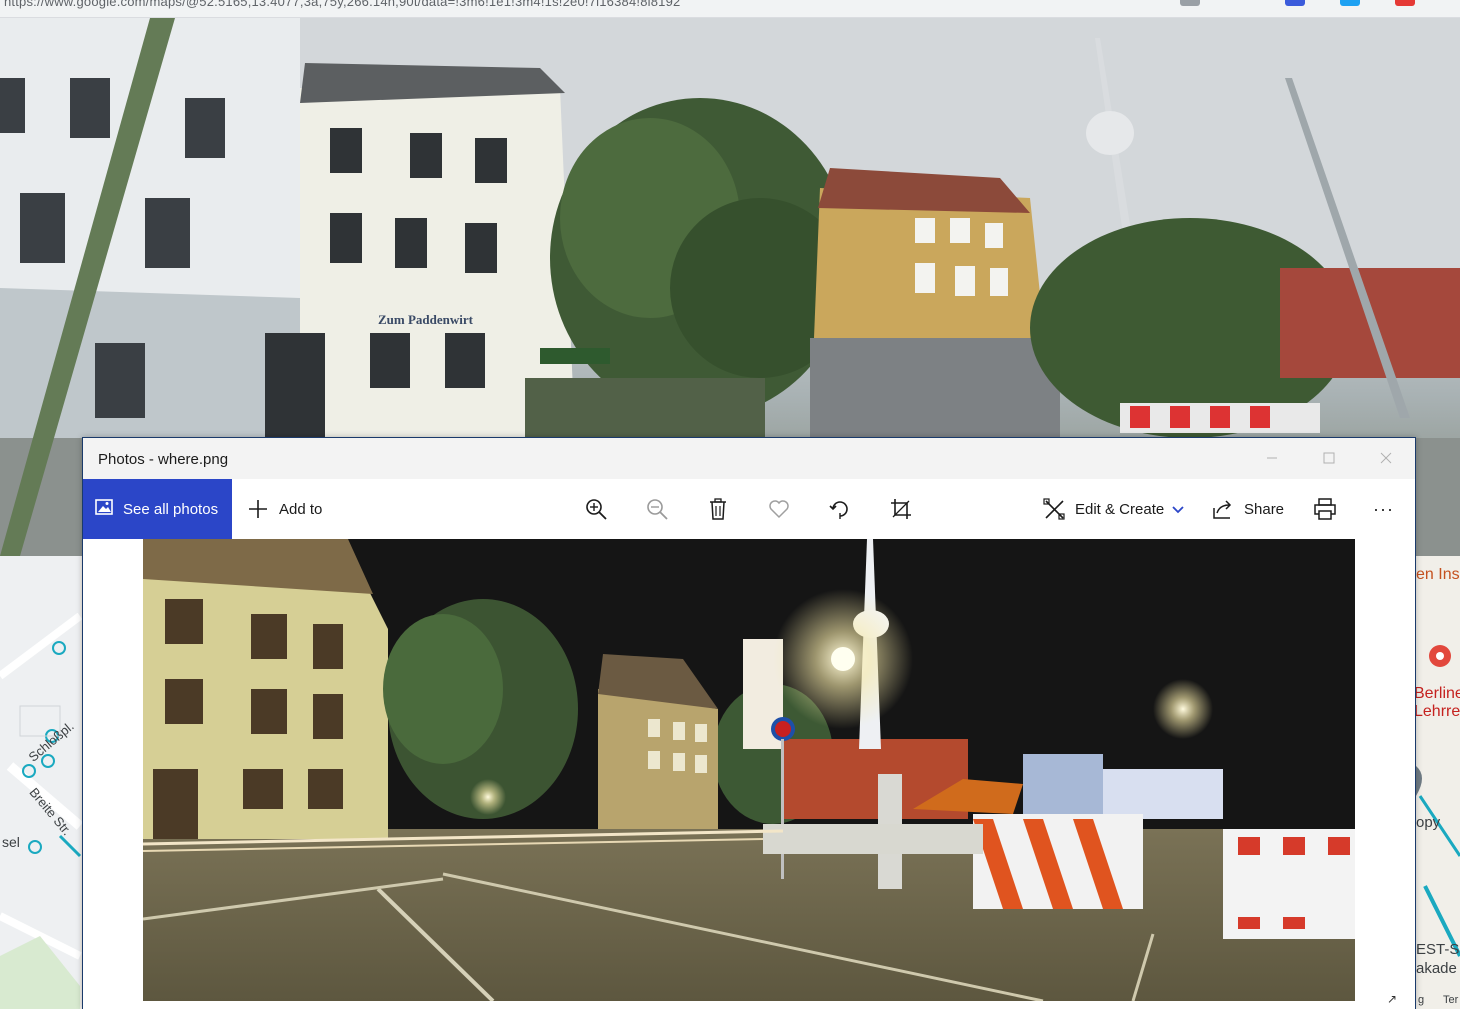 The height and width of the screenshot is (1009, 1460). What do you see at coordinates (1392, 999) in the screenshot?
I see `resize-grip-icon: ↗` at bounding box center [1392, 999].